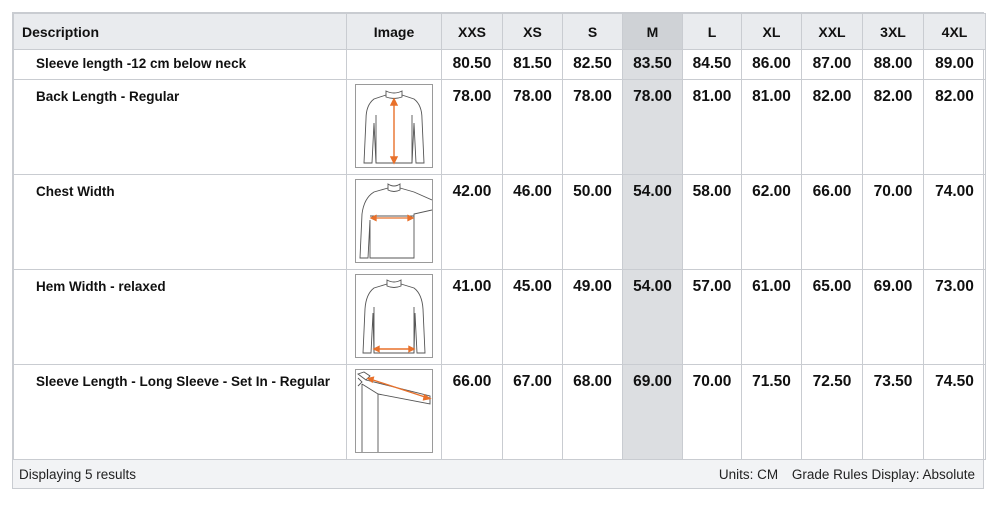  I want to click on row-value-l: 70.00, so click(712, 412).